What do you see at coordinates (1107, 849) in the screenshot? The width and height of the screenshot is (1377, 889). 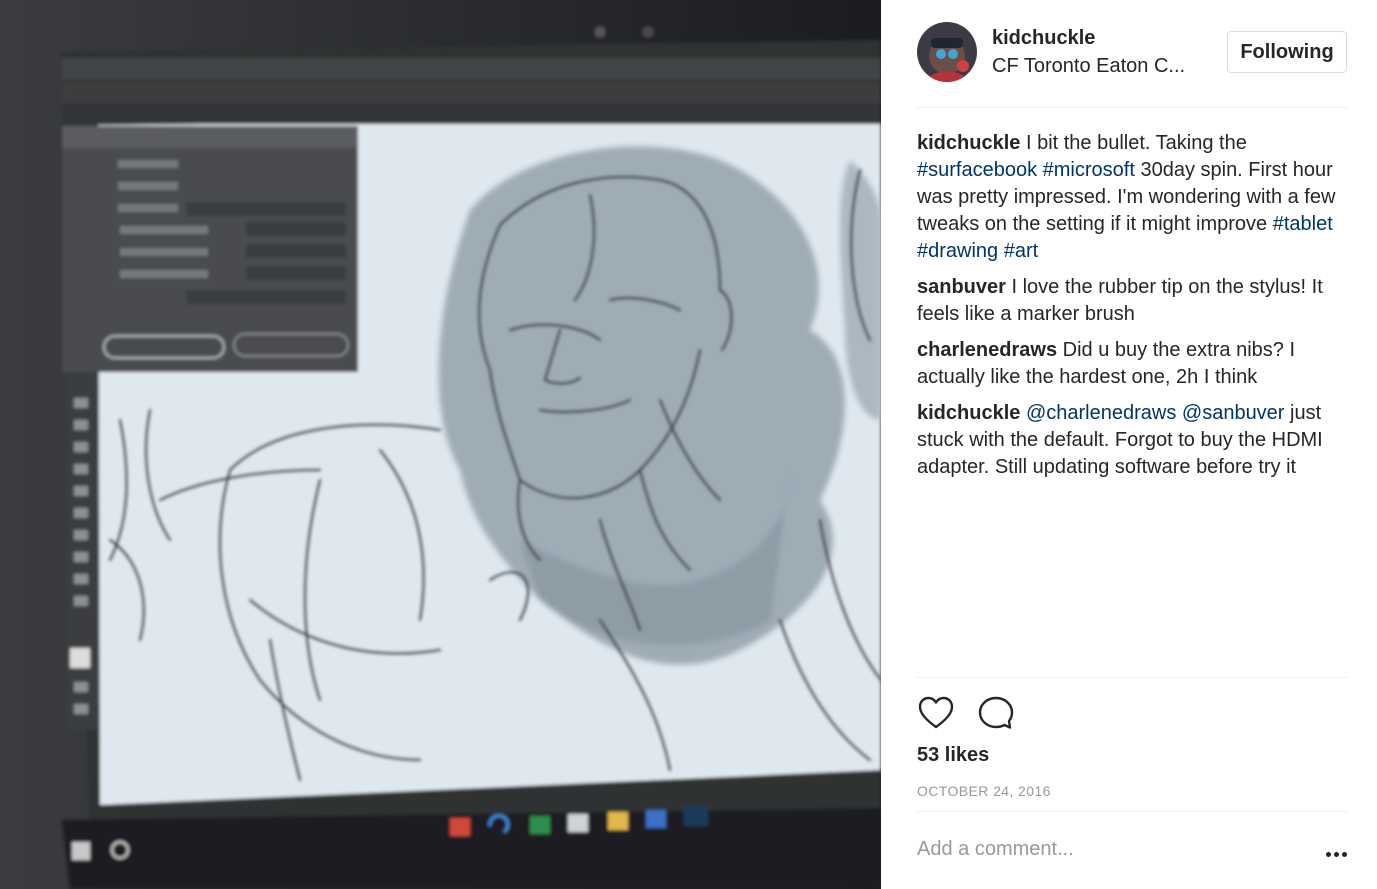 I see `add-comment-input` at bounding box center [1107, 849].